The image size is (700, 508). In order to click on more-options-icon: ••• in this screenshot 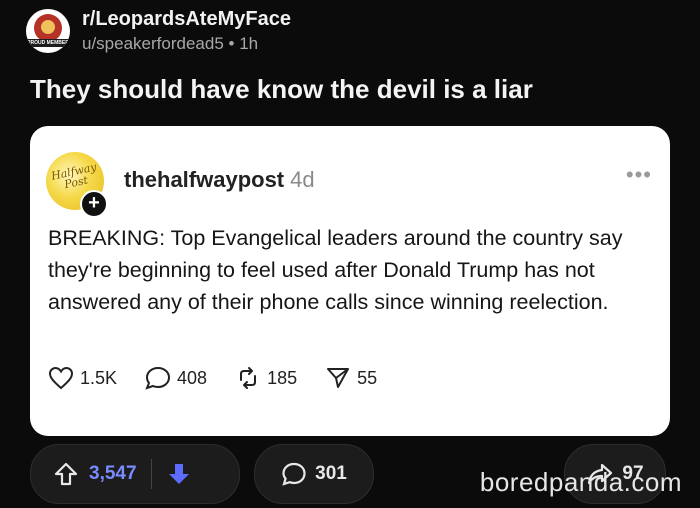, I will do `click(639, 175)`.